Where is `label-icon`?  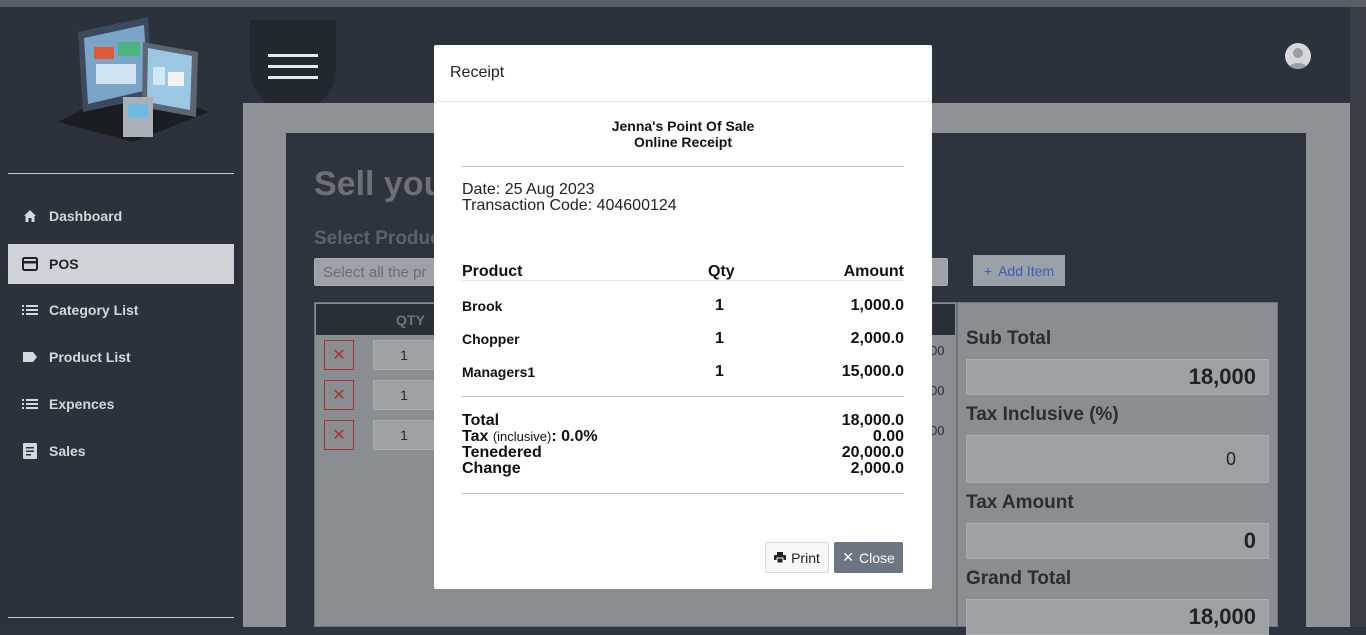 label-icon is located at coordinates (30, 357).